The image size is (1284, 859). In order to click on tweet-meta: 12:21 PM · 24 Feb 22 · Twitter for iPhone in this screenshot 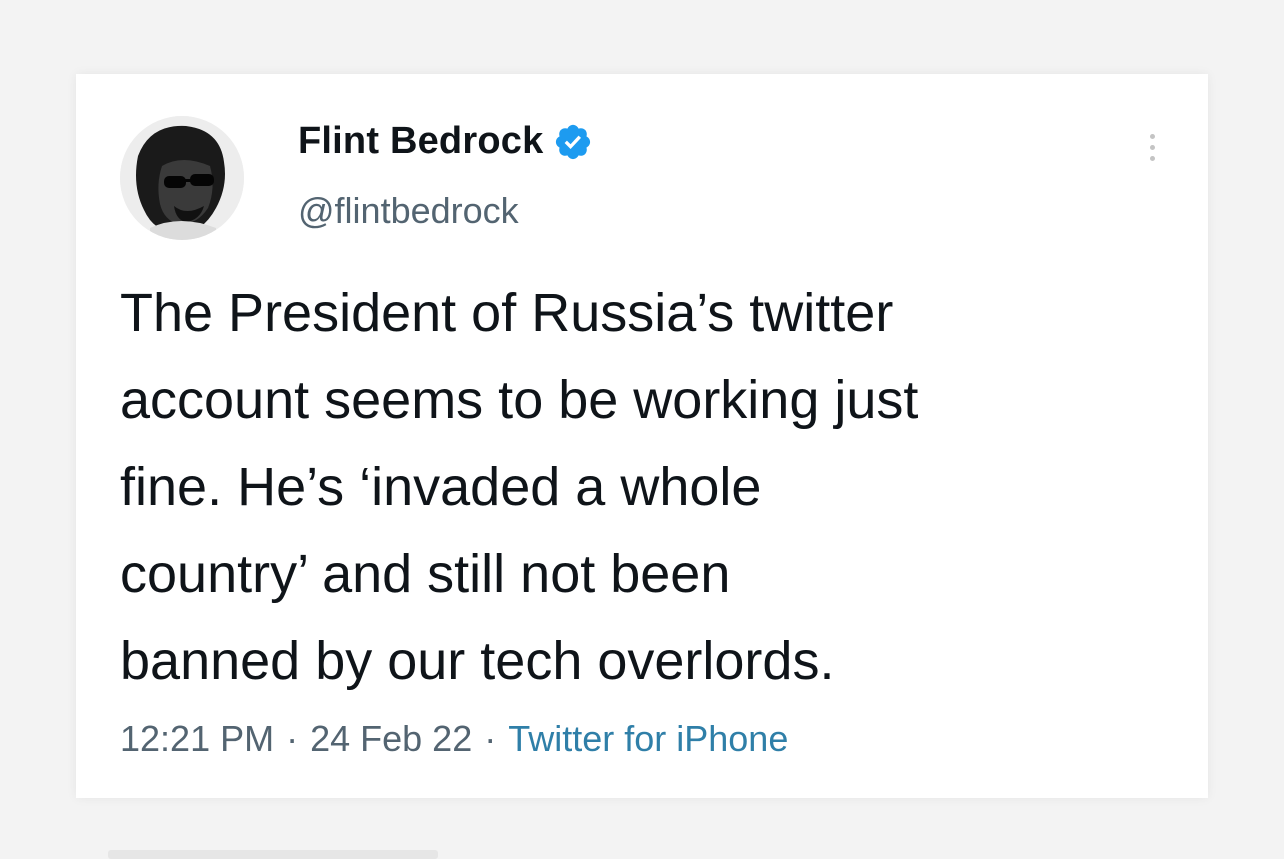, I will do `click(454, 739)`.